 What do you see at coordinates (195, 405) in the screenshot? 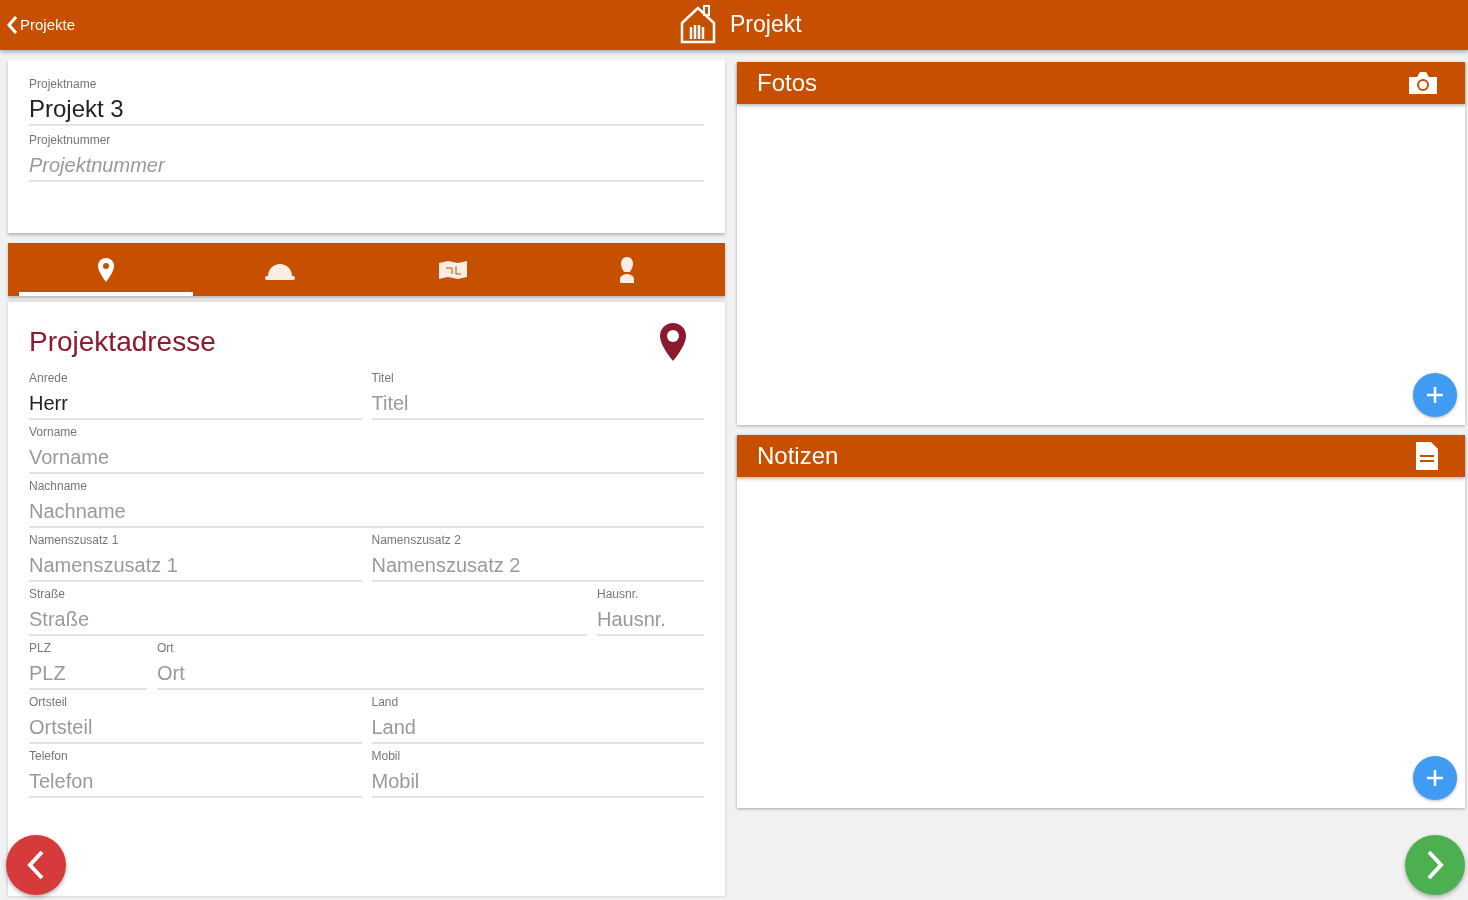
I see `input-field: Herr` at bounding box center [195, 405].